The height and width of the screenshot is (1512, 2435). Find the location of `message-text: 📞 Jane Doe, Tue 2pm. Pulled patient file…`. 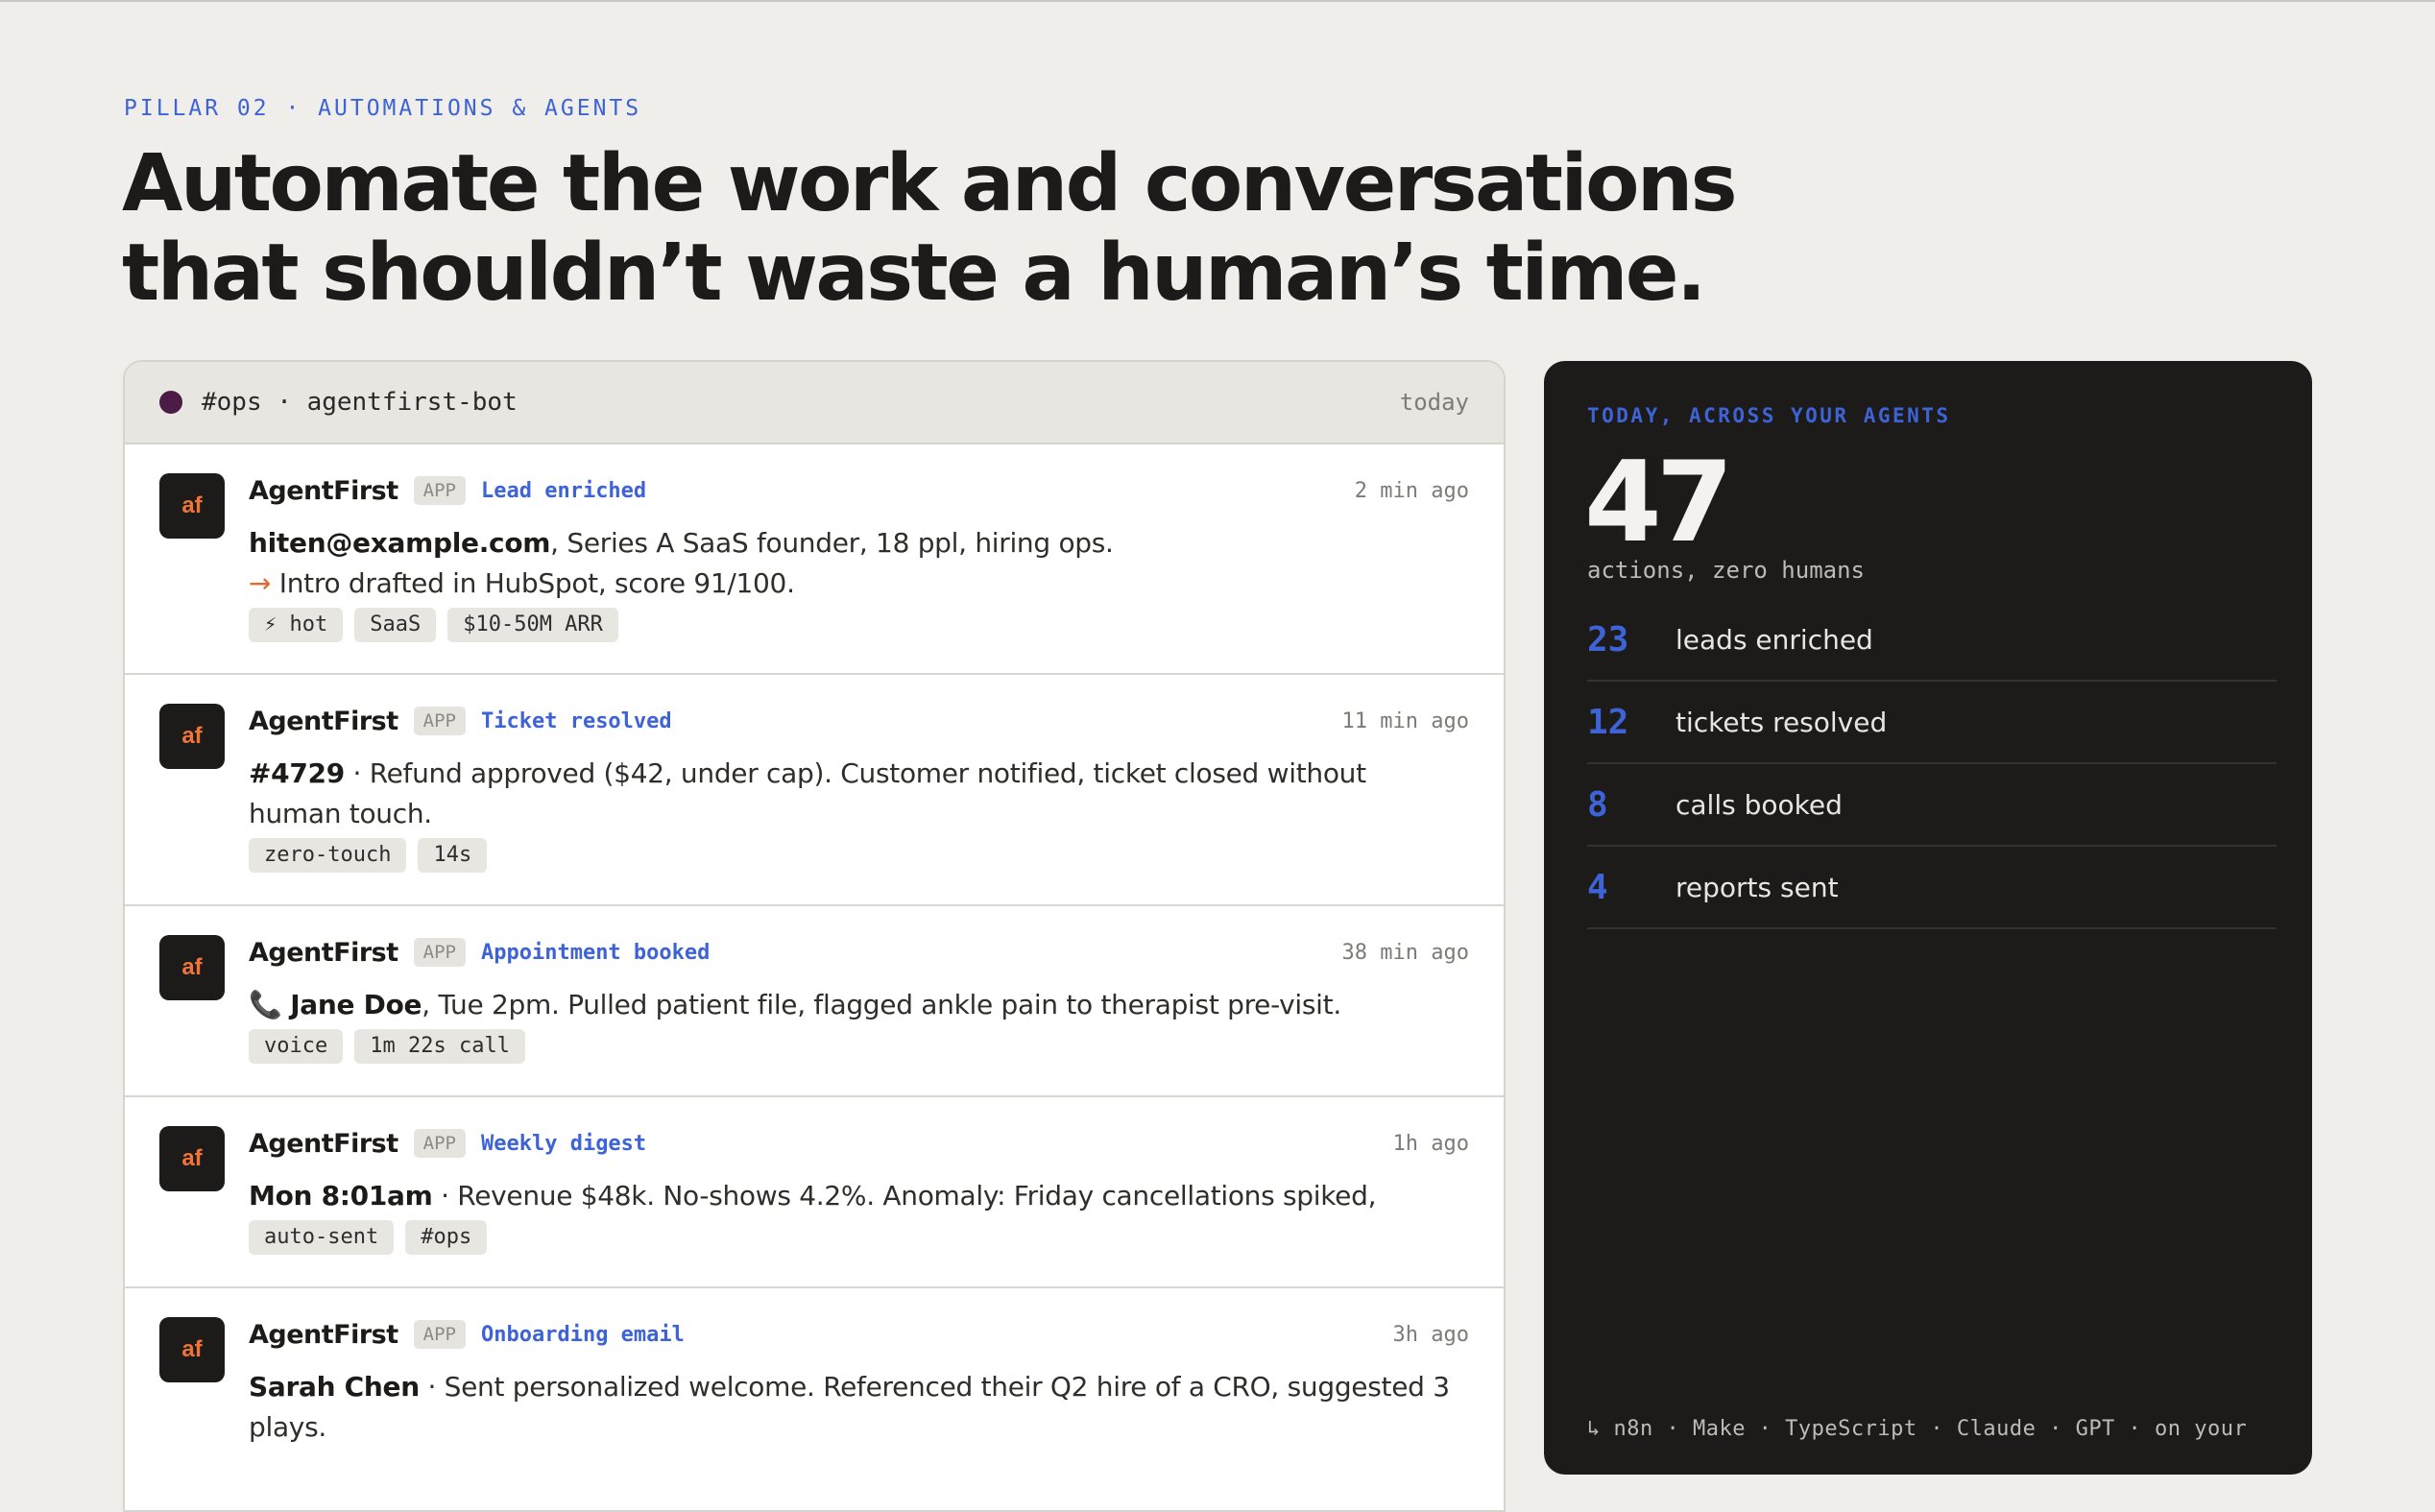

message-text: 📞 Jane Doe, Tue 2pm. Pulled patient file… is located at coordinates (854, 1005).